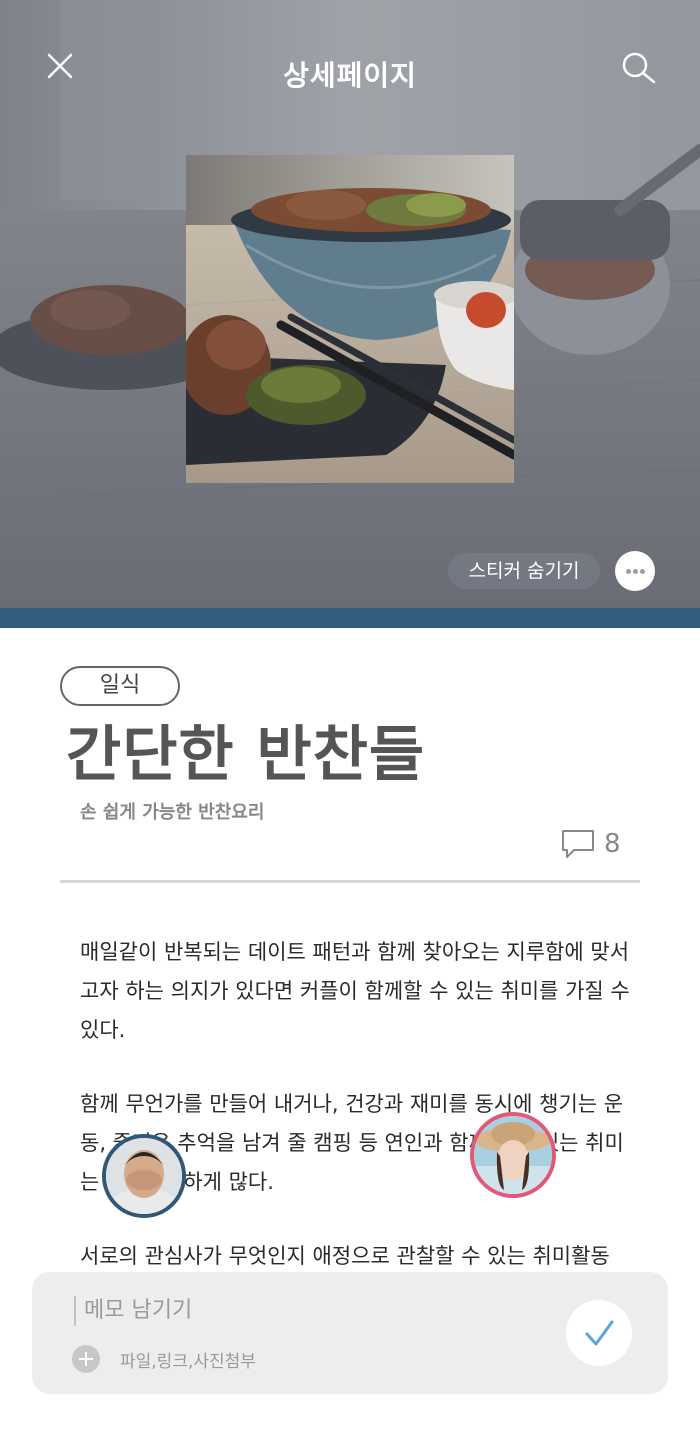  What do you see at coordinates (246, 755) in the screenshot?
I see `post-title: 간단한 반찬들` at bounding box center [246, 755].